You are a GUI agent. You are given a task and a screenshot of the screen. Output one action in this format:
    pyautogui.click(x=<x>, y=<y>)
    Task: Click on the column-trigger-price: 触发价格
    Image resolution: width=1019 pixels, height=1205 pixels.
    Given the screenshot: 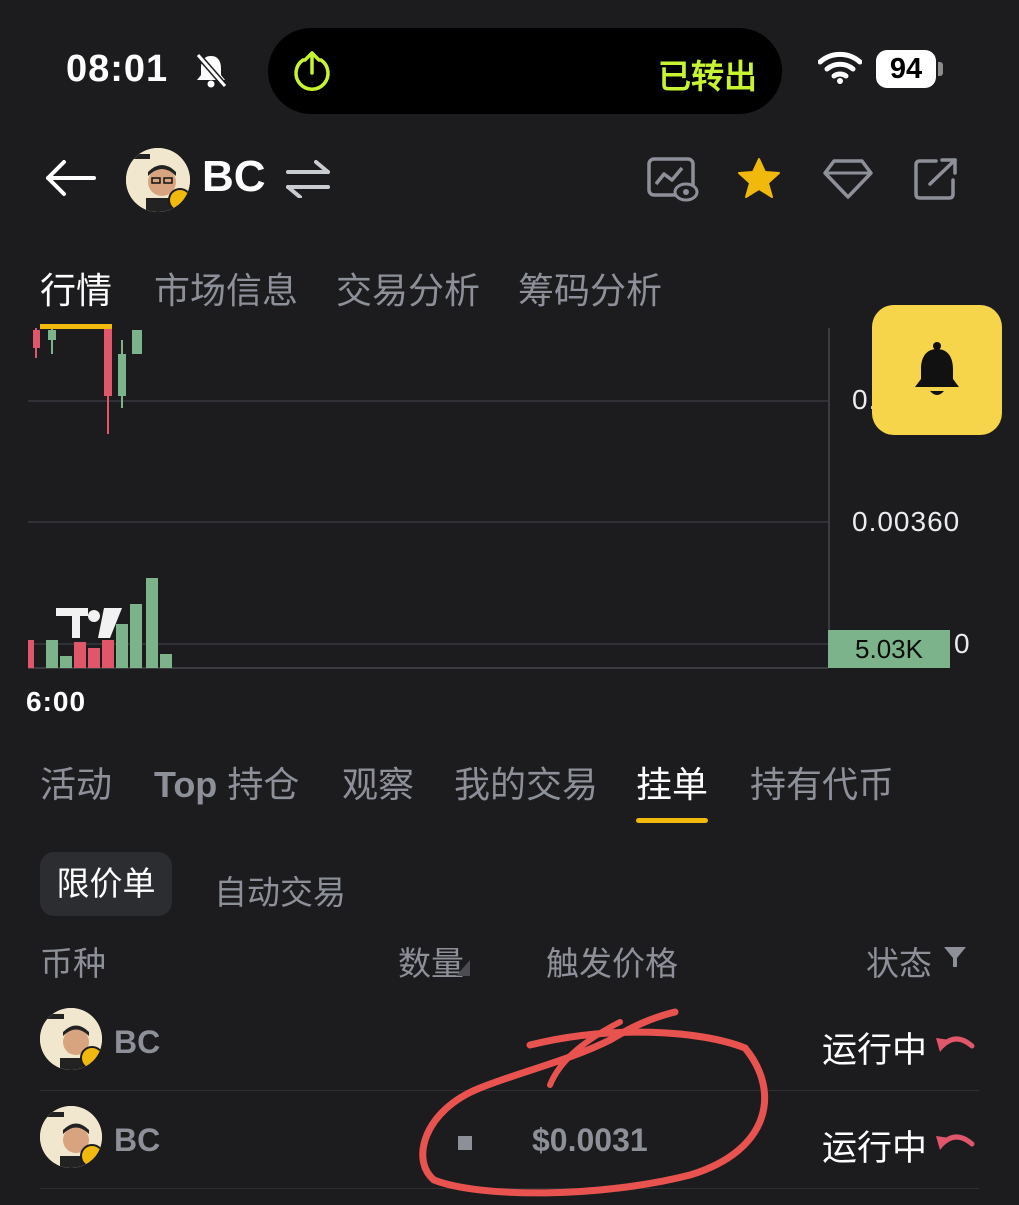 What is the action you would take?
    pyautogui.click(x=612, y=963)
    